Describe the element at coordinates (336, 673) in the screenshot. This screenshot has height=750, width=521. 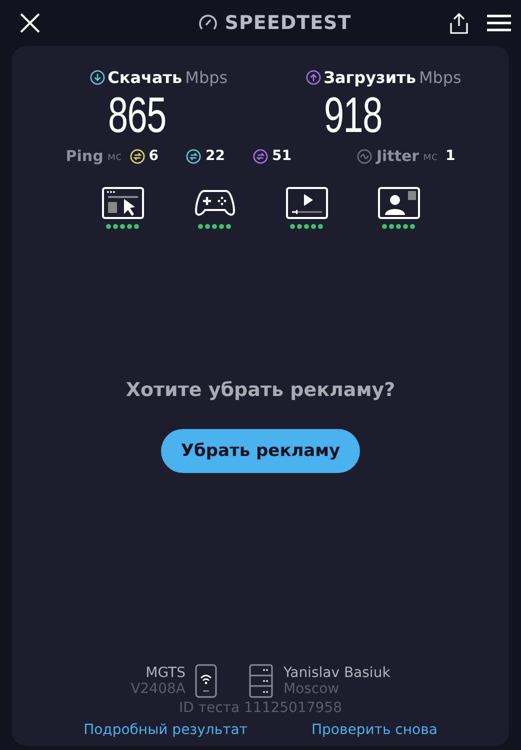
I see `server-name: Yanislav Basiuk` at that location.